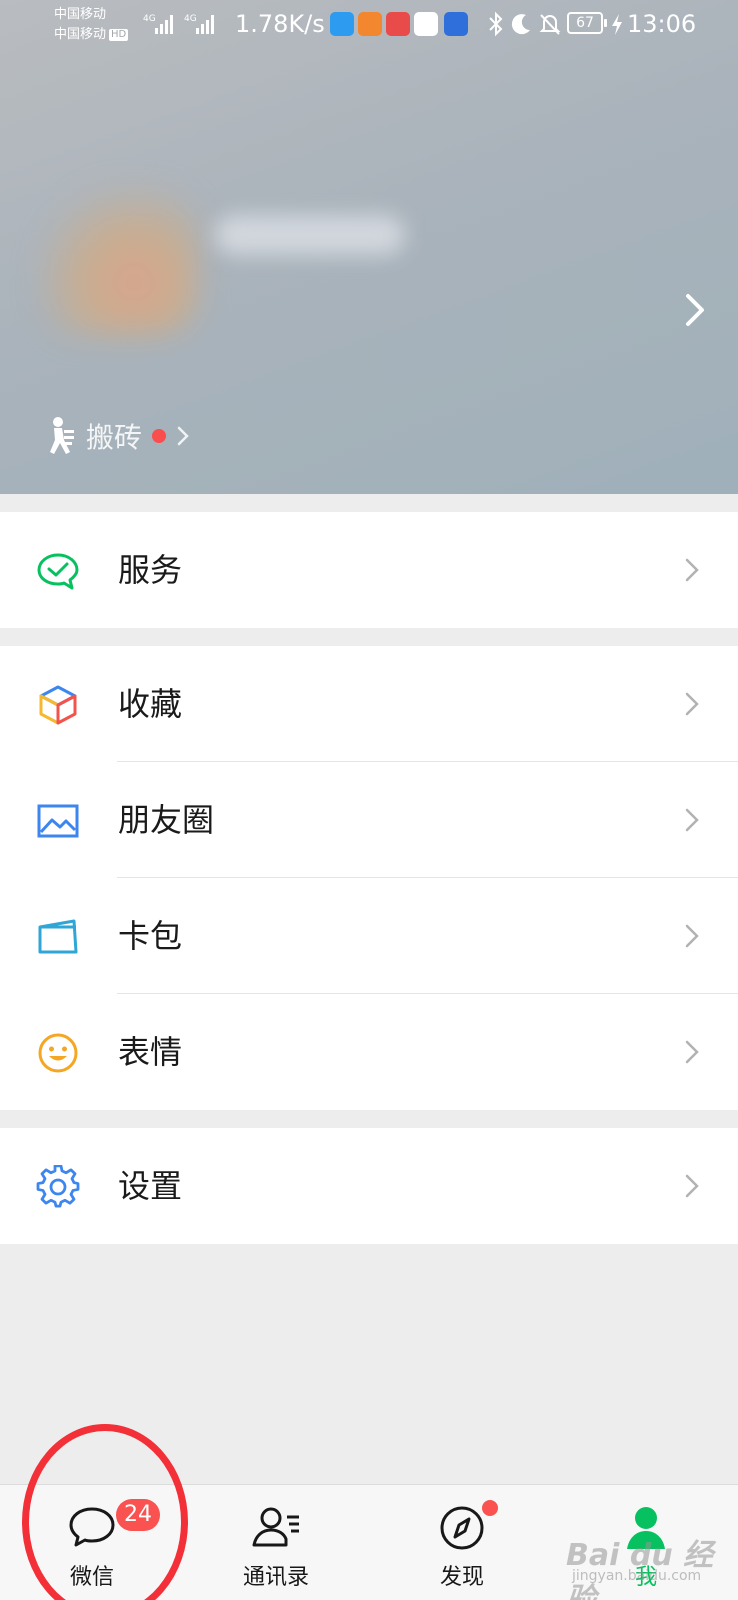 This screenshot has width=738, height=1600. Describe the element at coordinates (520, 24) in the screenshot. I see `moon-icon` at that location.